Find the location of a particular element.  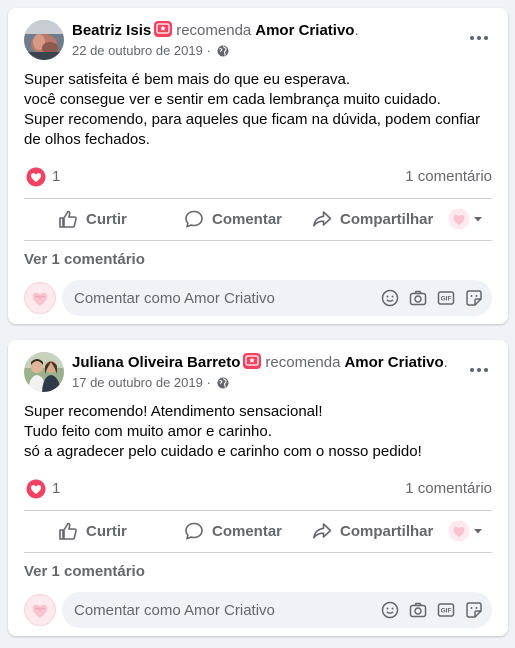

post-date: 22 de outubro de 2019 is located at coordinates (137, 50).